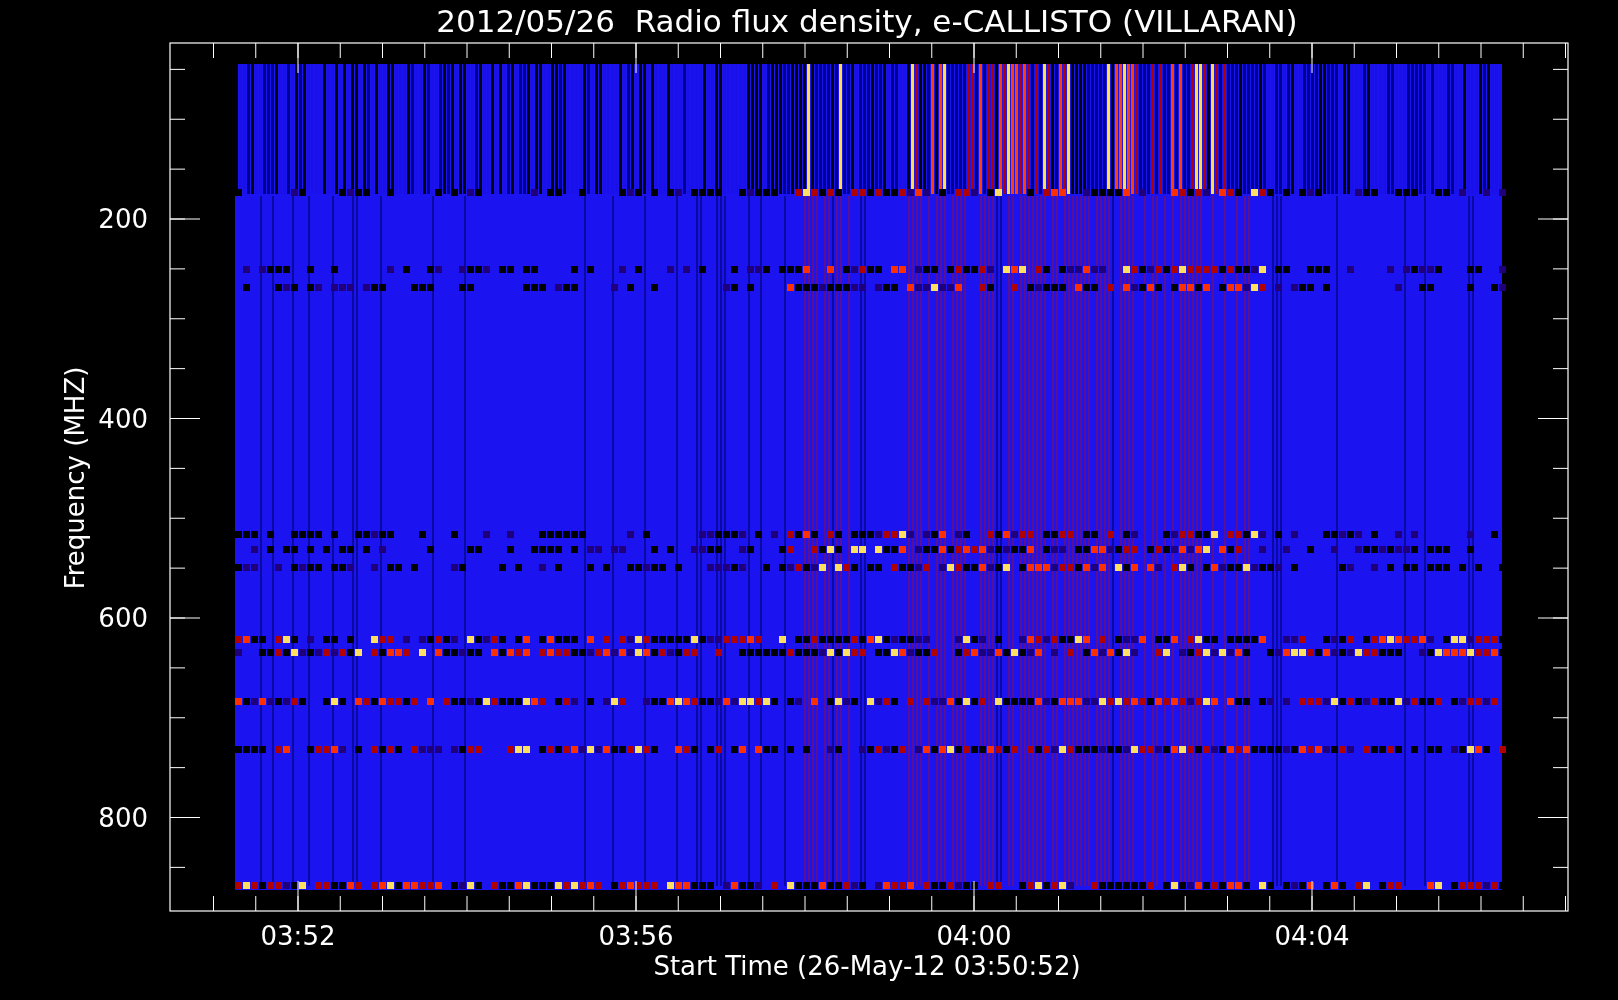  I want to click on x-tick-label: 03:56, so click(636, 936).